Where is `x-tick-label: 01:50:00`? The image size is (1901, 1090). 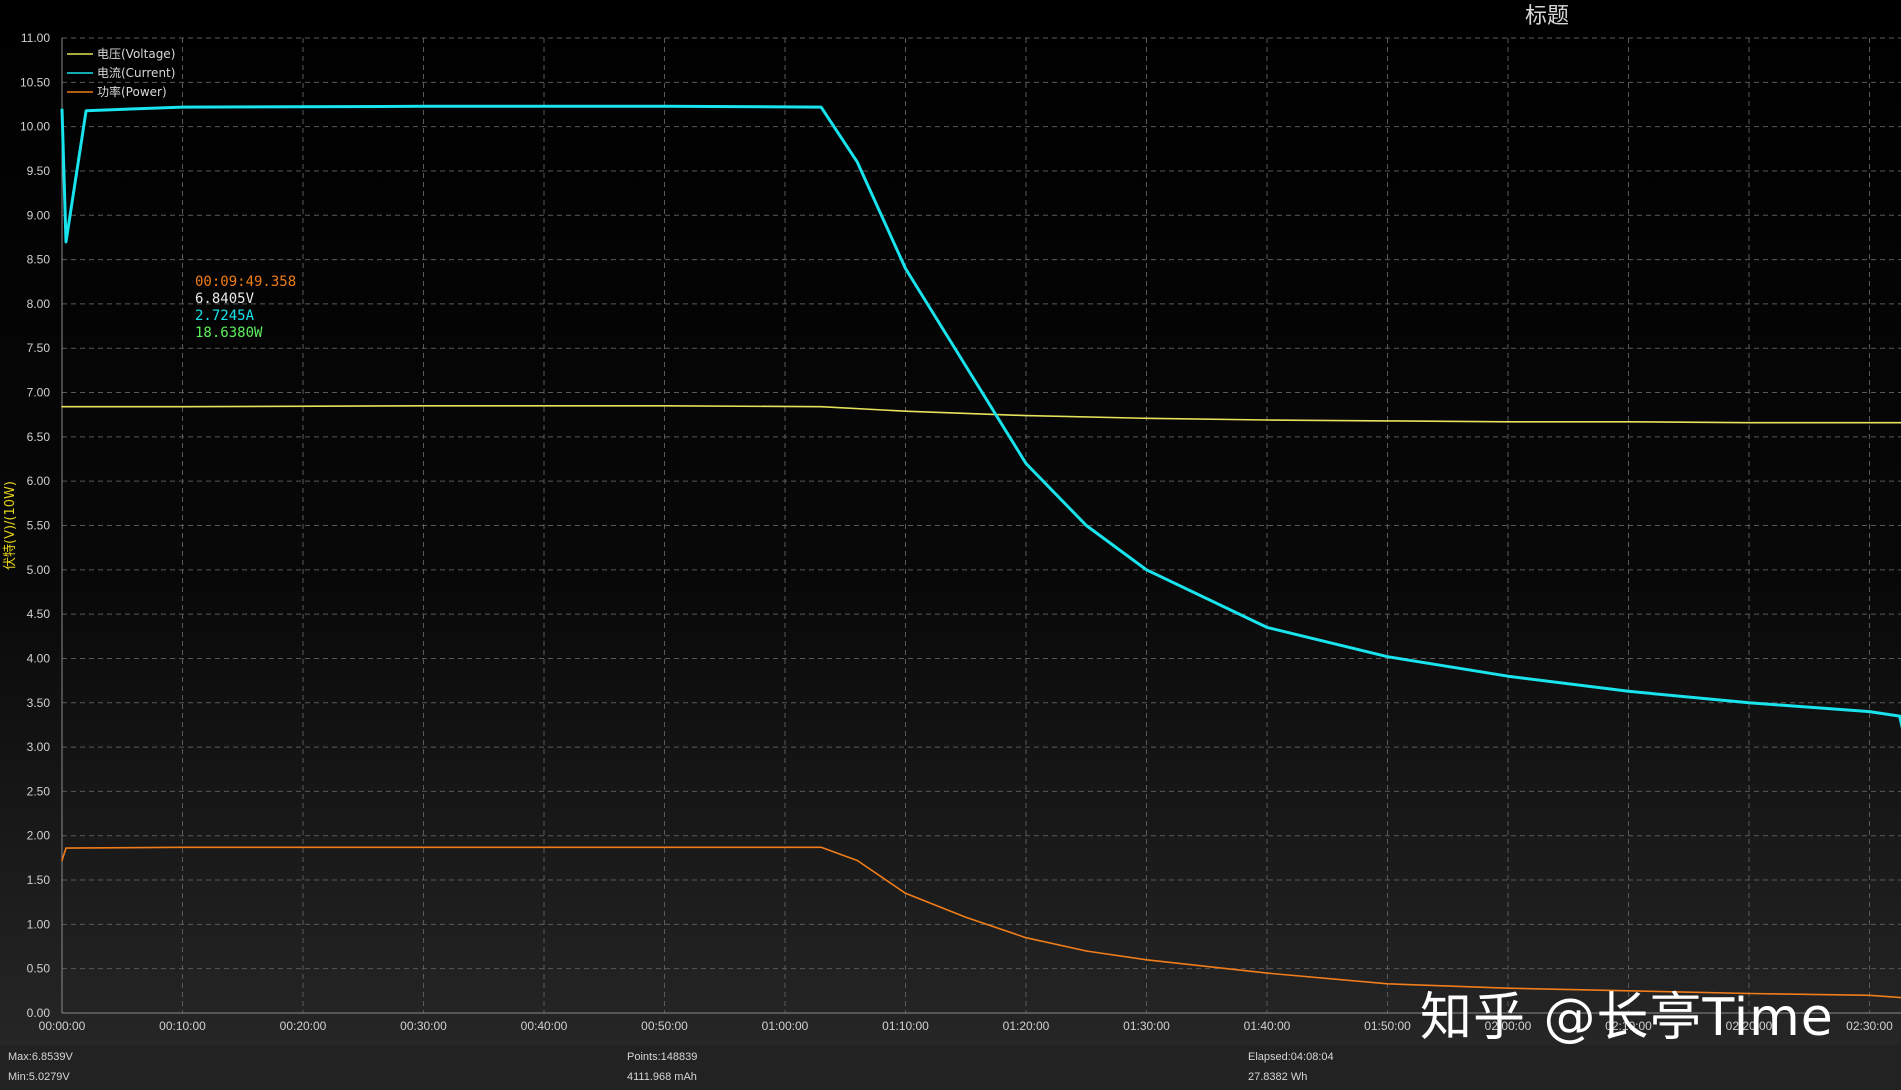 x-tick-label: 01:50:00 is located at coordinates (1387, 1026).